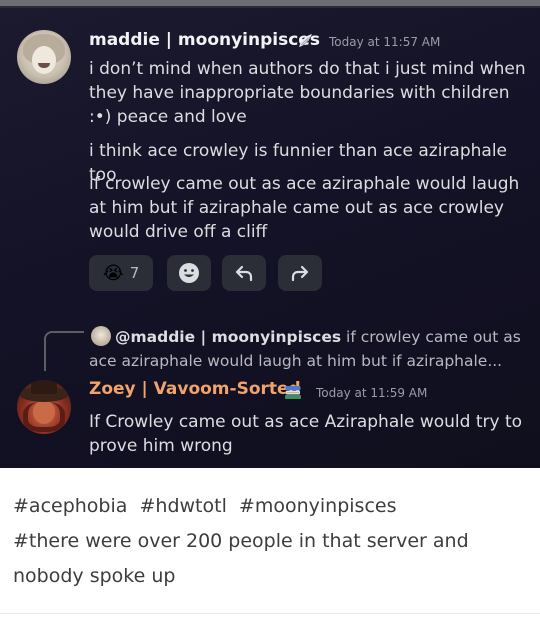 The width and height of the screenshot is (540, 618). I want to click on avatar-zoey, so click(44, 407).